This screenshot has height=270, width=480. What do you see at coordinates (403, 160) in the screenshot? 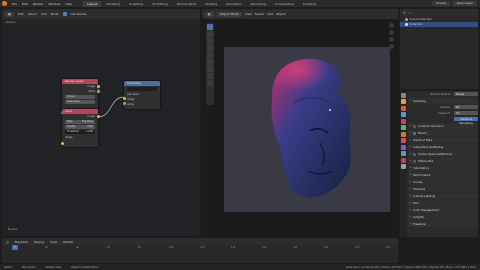
I see `data-tab-icon` at bounding box center [403, 160].